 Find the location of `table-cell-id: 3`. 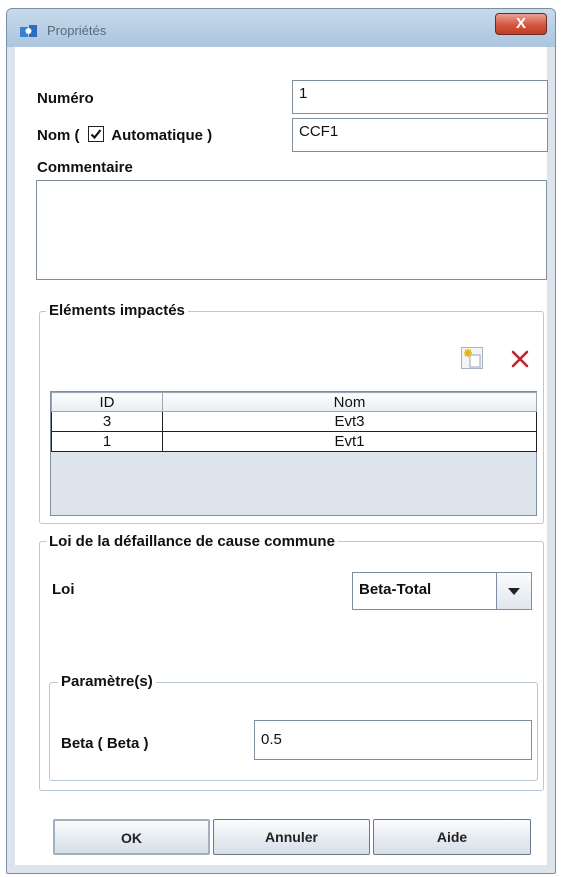

table-cell-id: 3 is located at coordinates (107, 421).